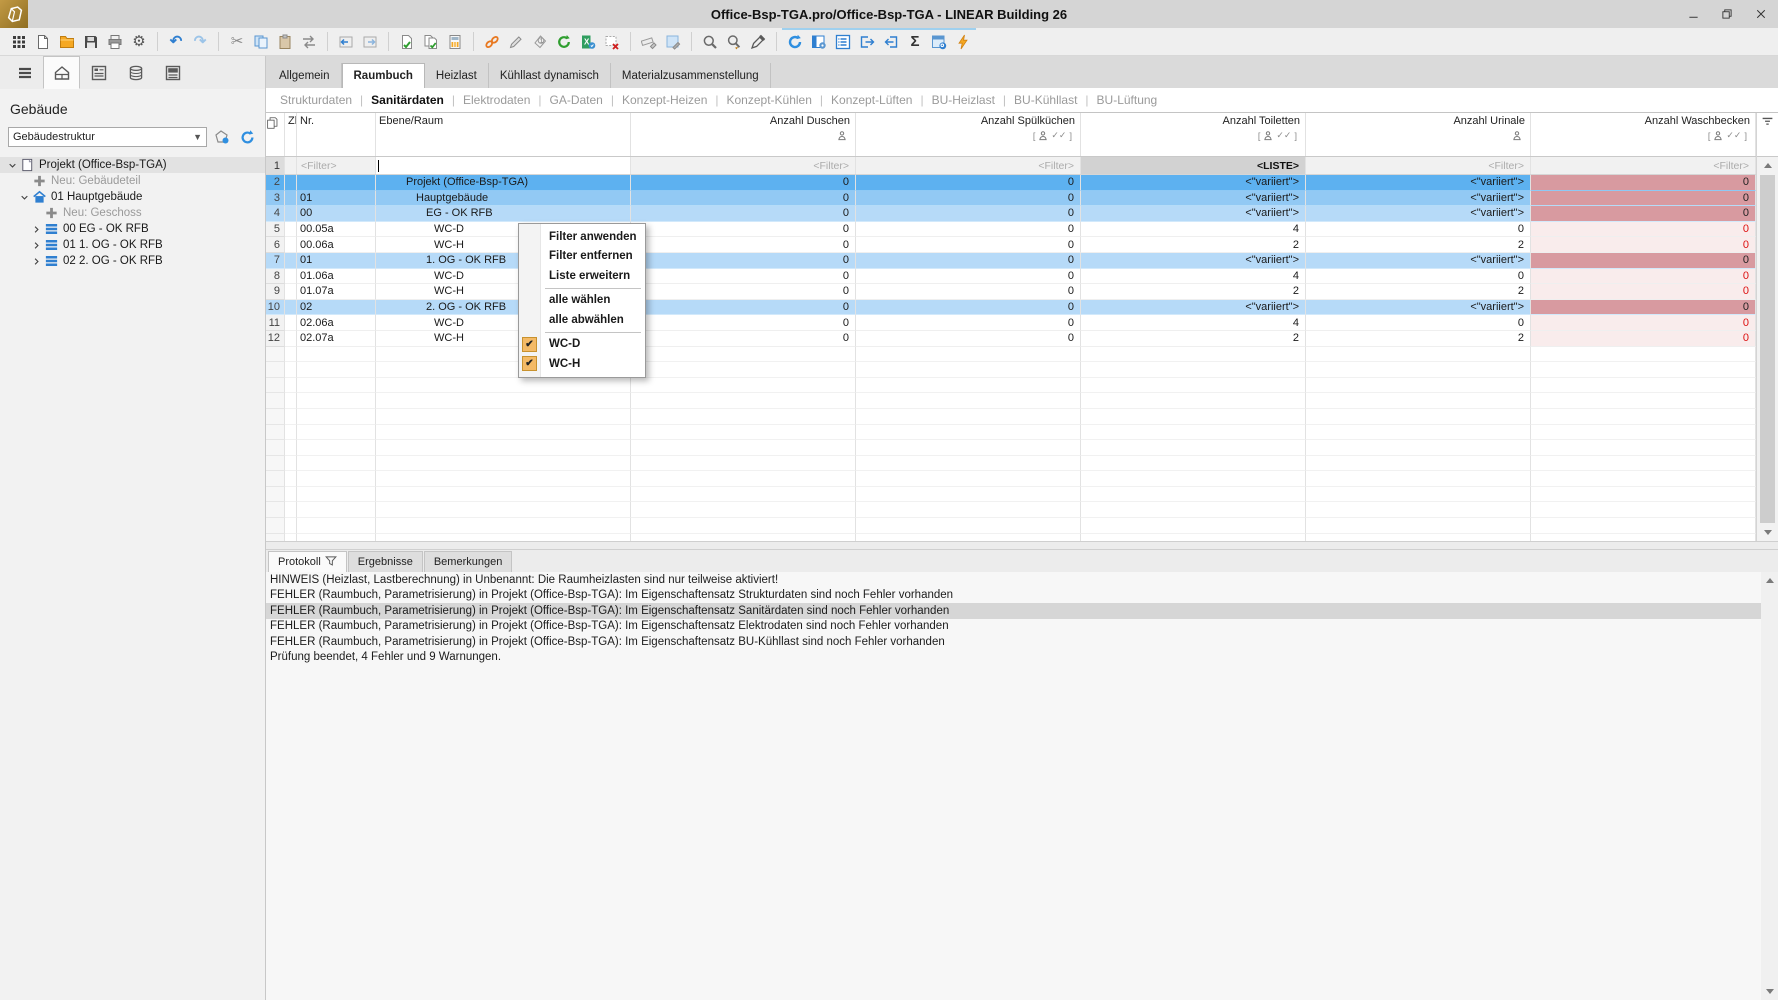 The height and width of the screenshot is (1000, 1778). I want to click on measure-button, so click(649, 42).